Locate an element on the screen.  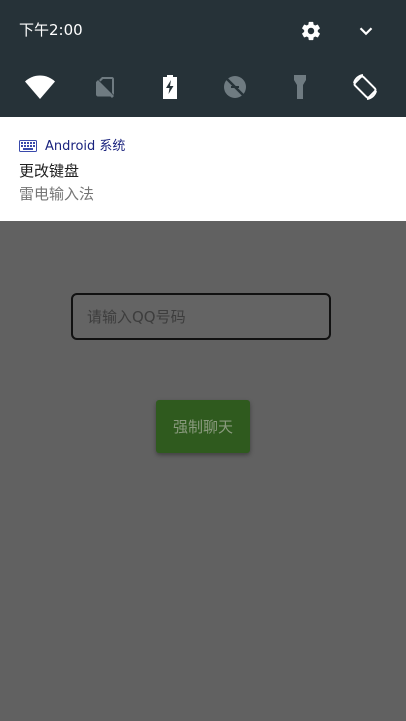
force-chat-button: 强制聊天 is located at coordinates (203, 426).